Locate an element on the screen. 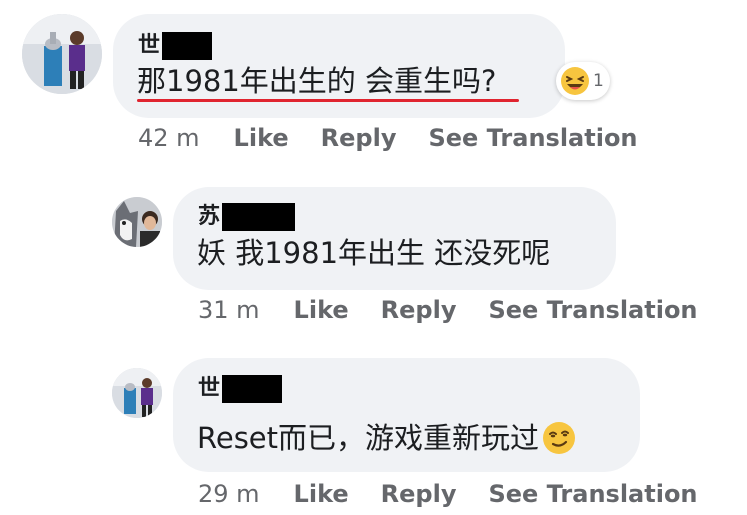 The height and width of the screenshot is (515, 747). comment-text: 妖 我1981年出生 还没死呢 is located at coordinates (374, 253).